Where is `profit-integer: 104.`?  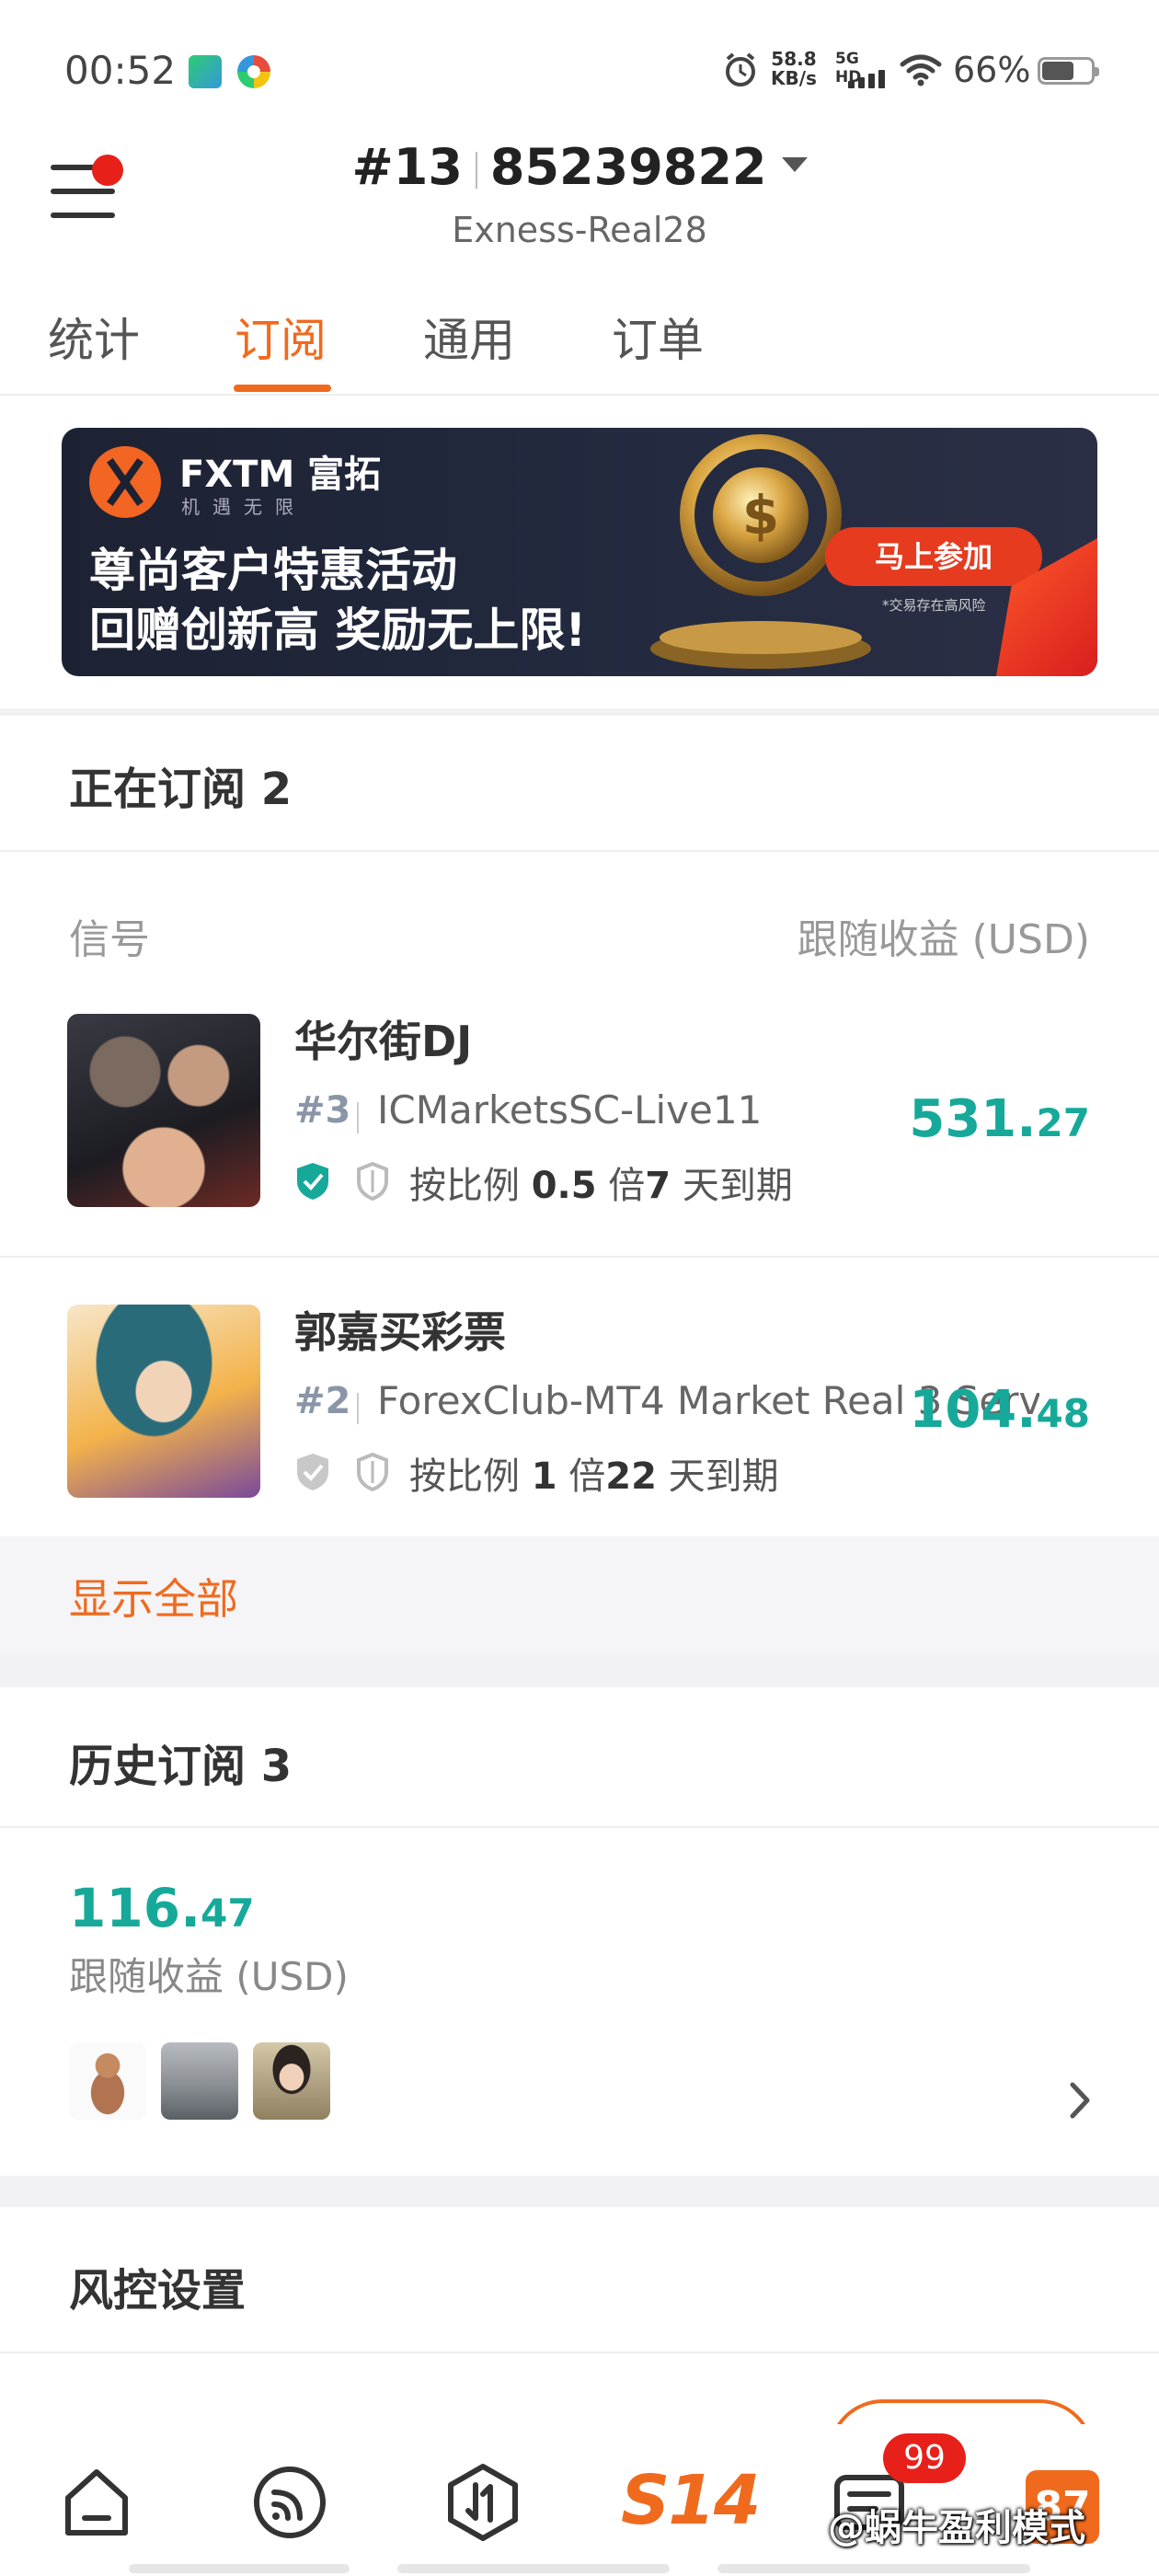 profit-integer: 104. is located at coordinates (973, 1410).